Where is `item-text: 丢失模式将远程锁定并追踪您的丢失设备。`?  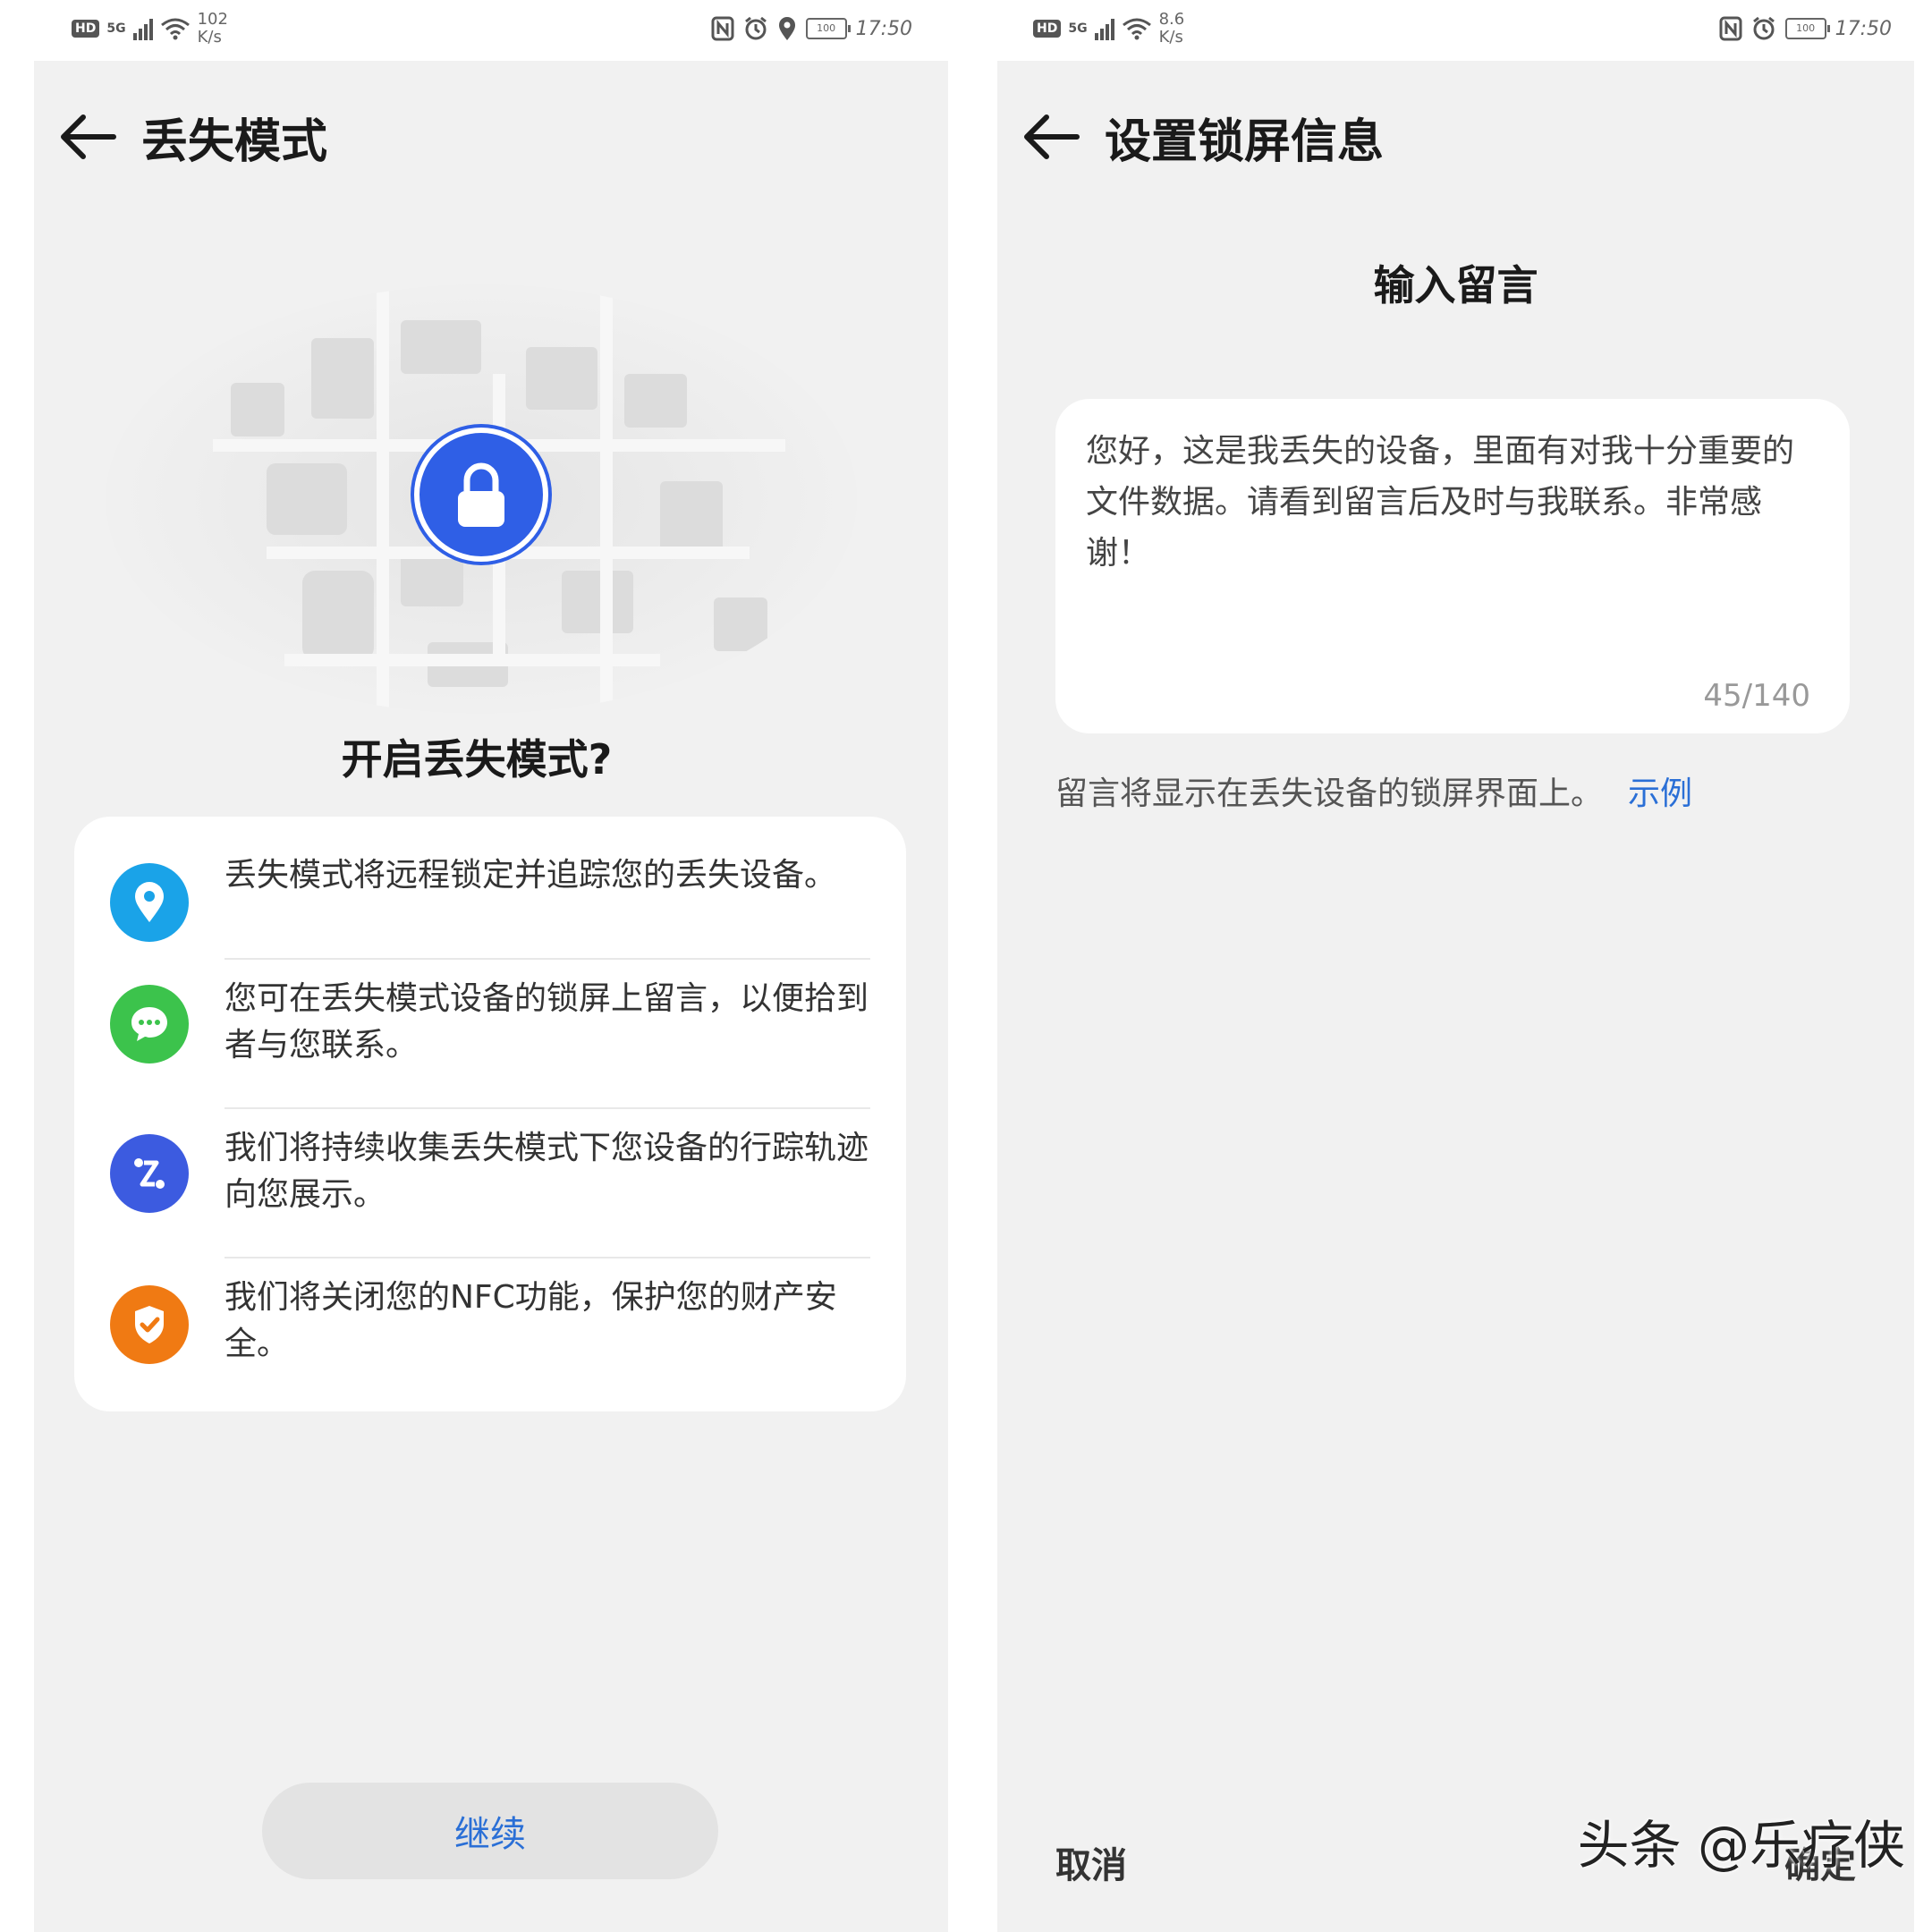
item-text: 丢失模式将远程锁定并追踪您的丢失设备。 is located at coordinates (531, 875).